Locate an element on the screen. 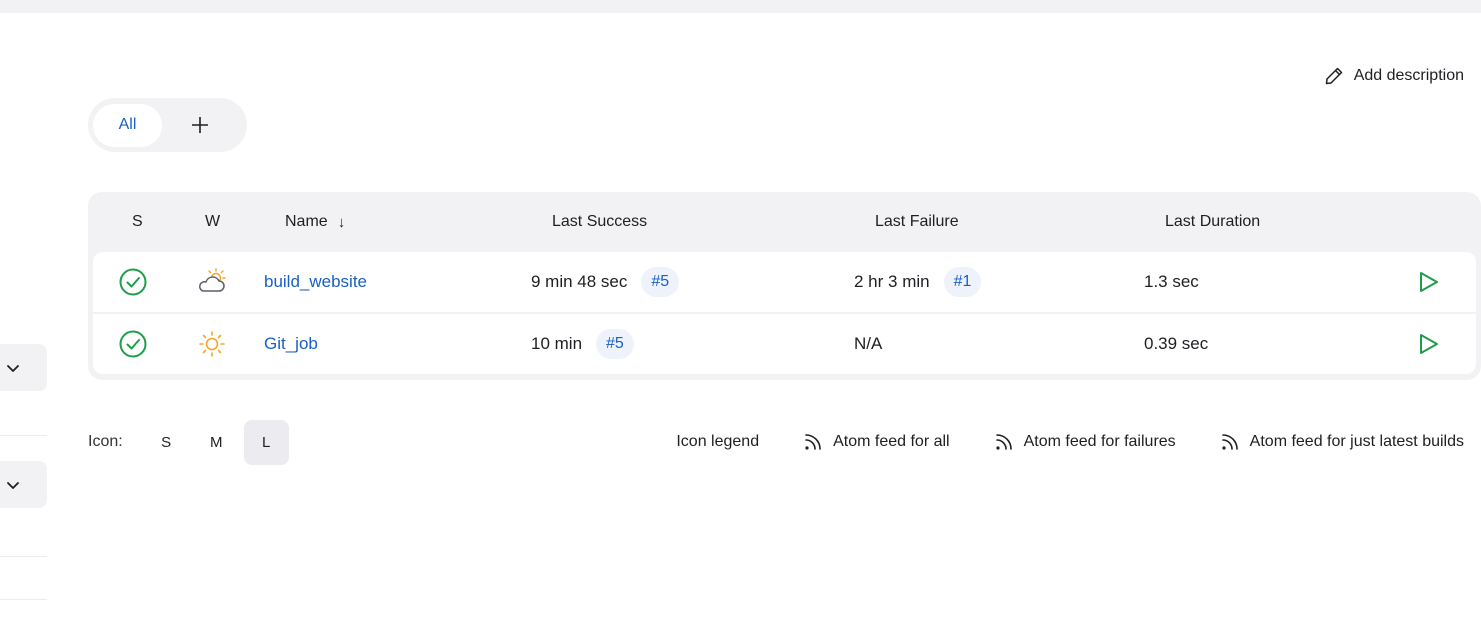 The height and width of the screenshot is (637, 1481). partly-cloudy-icon is located at coordinates (212, 280).